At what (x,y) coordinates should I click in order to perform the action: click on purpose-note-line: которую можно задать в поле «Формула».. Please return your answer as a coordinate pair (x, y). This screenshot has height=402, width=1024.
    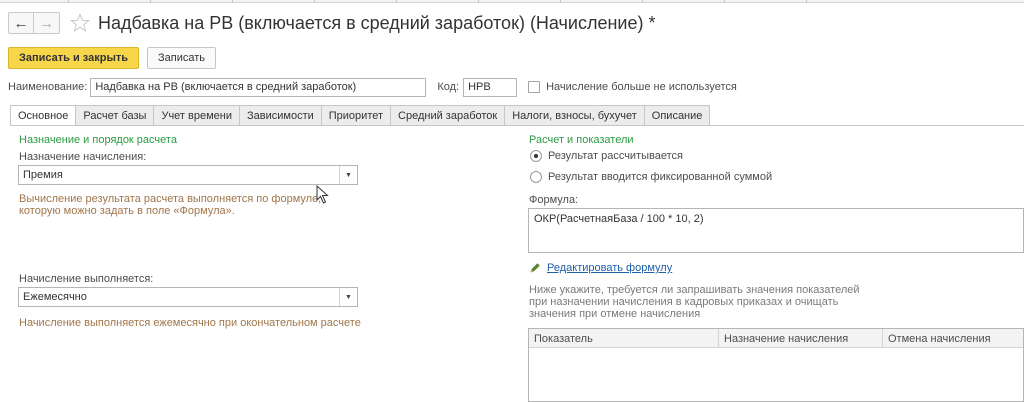
    Looking at the image, I should click on (127, 211).